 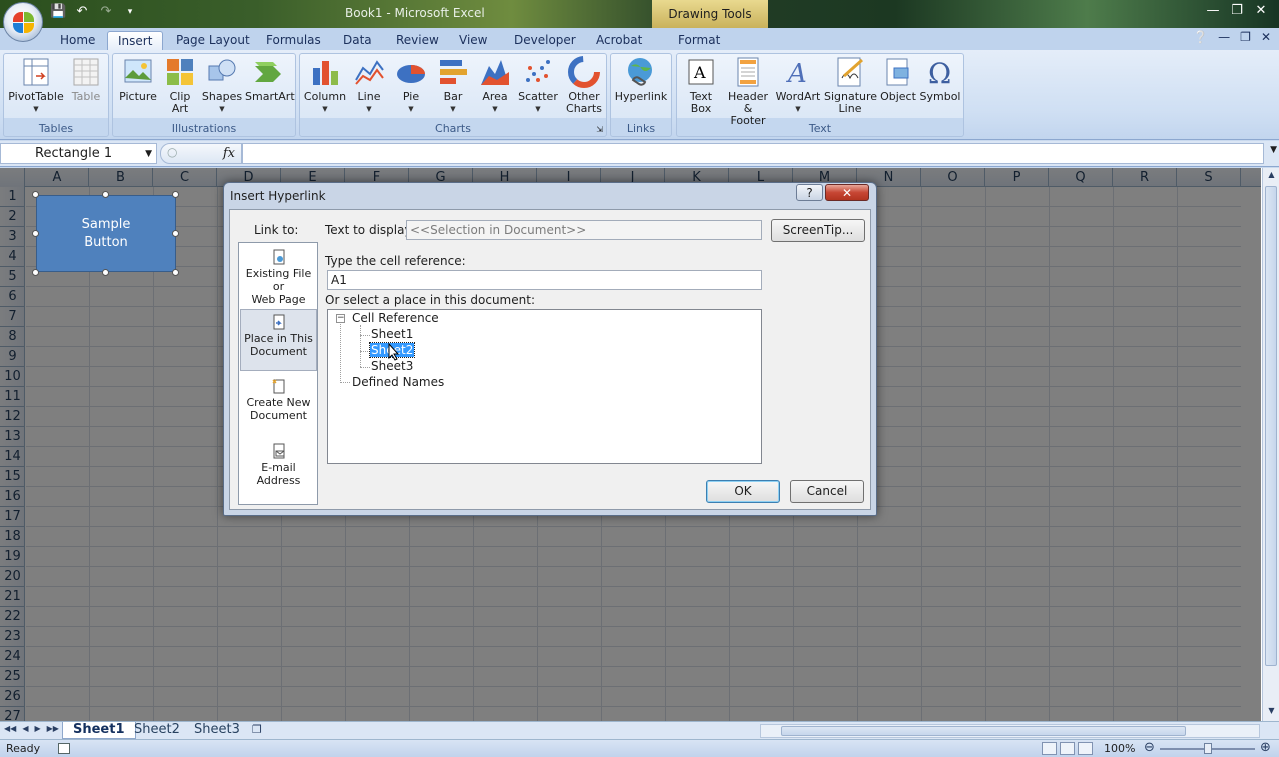 What do you see at coordinates (23, 22) in the screenshot?
I see `office-button` at bounding box center [23, 22].